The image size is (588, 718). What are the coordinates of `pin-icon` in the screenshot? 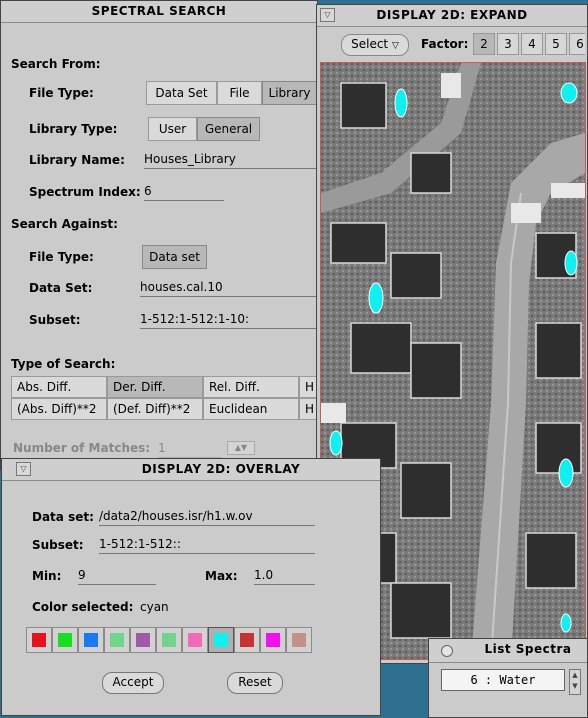 It's located at (447, 651).